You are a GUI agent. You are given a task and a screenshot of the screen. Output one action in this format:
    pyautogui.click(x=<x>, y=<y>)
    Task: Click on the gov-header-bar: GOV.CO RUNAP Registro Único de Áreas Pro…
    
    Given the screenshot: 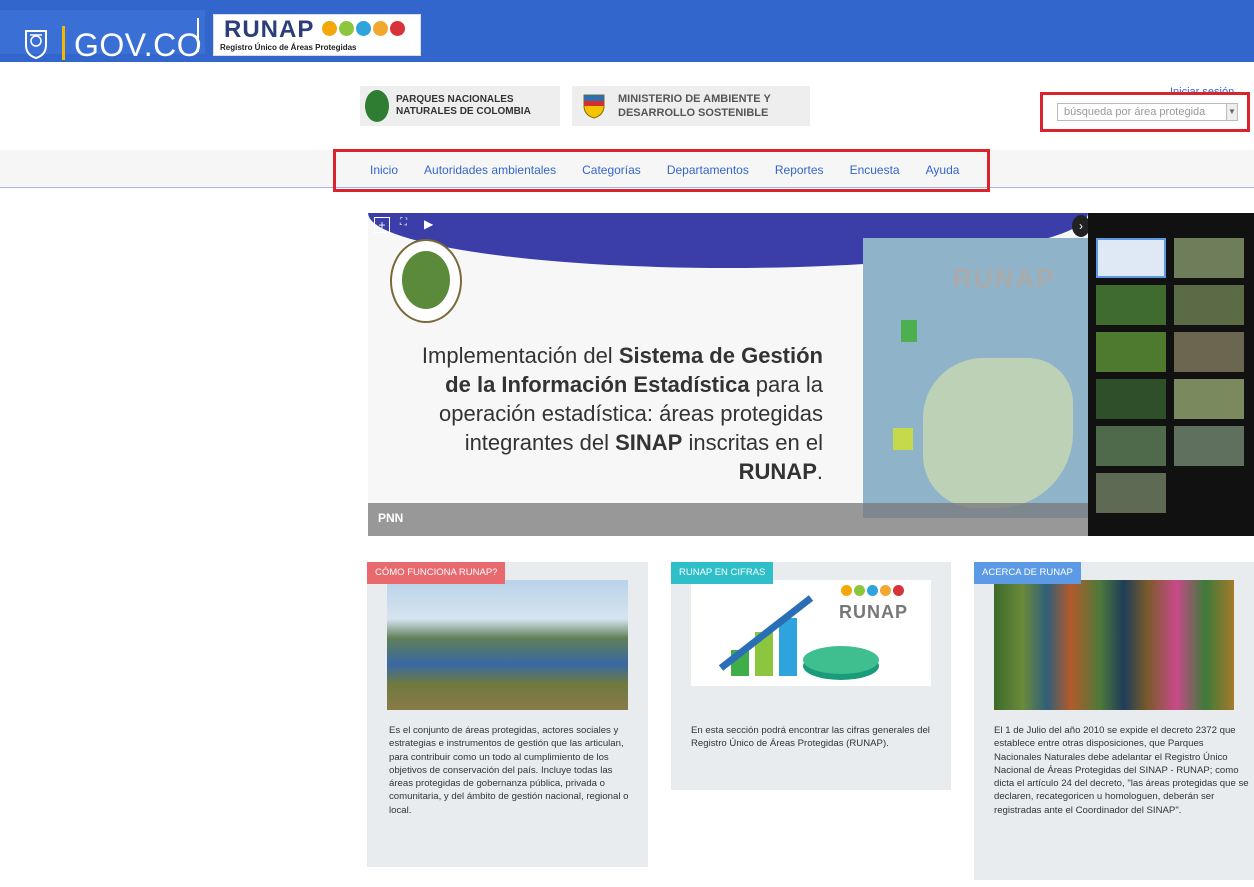 What is the action you would take?
    pyautogui.click(x=627, y=31)
    